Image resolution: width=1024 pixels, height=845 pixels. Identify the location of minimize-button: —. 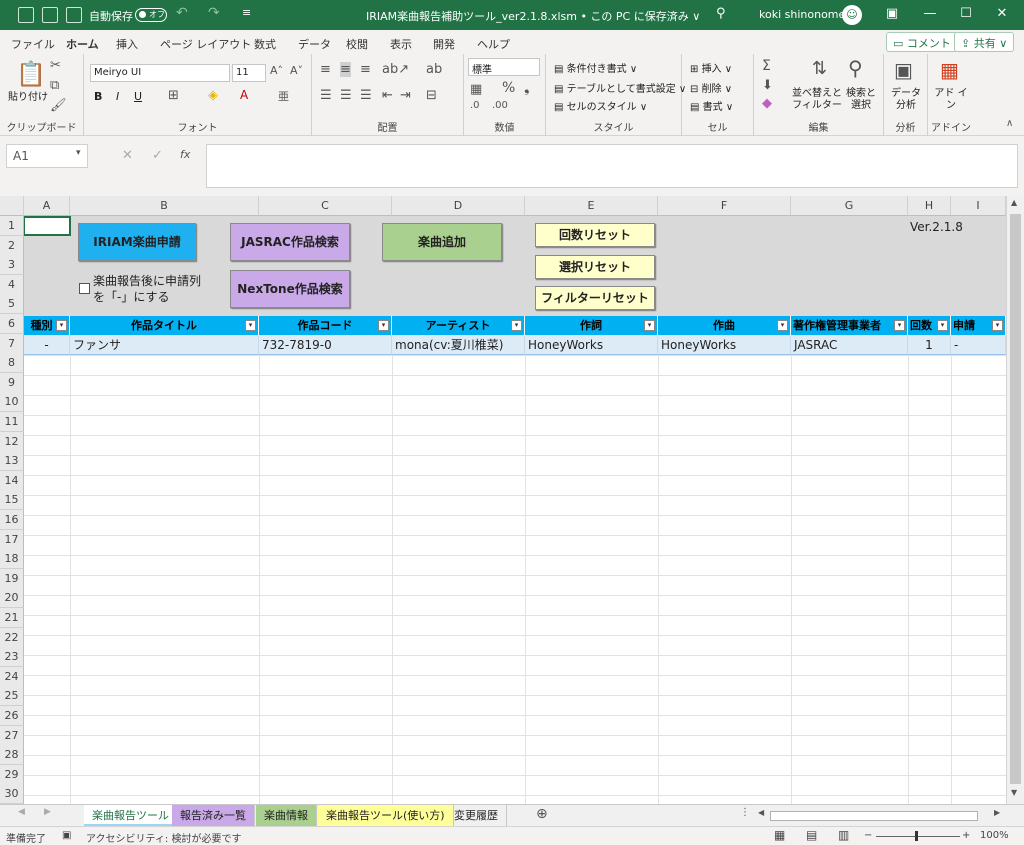
(930, 15).